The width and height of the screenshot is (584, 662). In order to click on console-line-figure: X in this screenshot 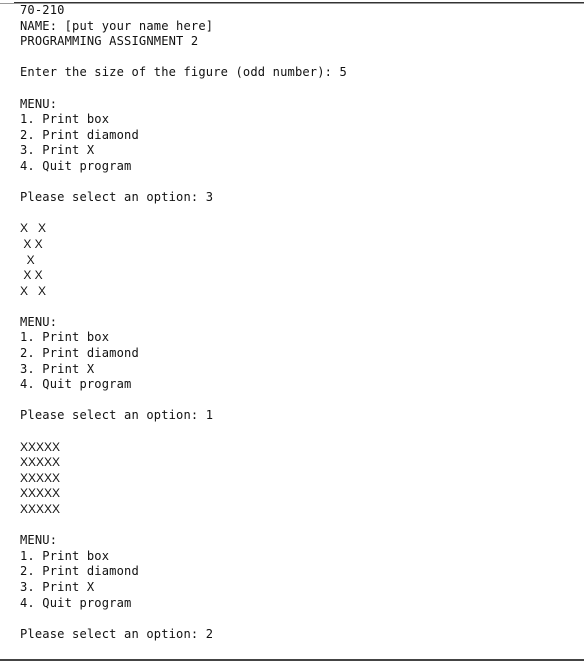, I will do `click(27, 259)`.